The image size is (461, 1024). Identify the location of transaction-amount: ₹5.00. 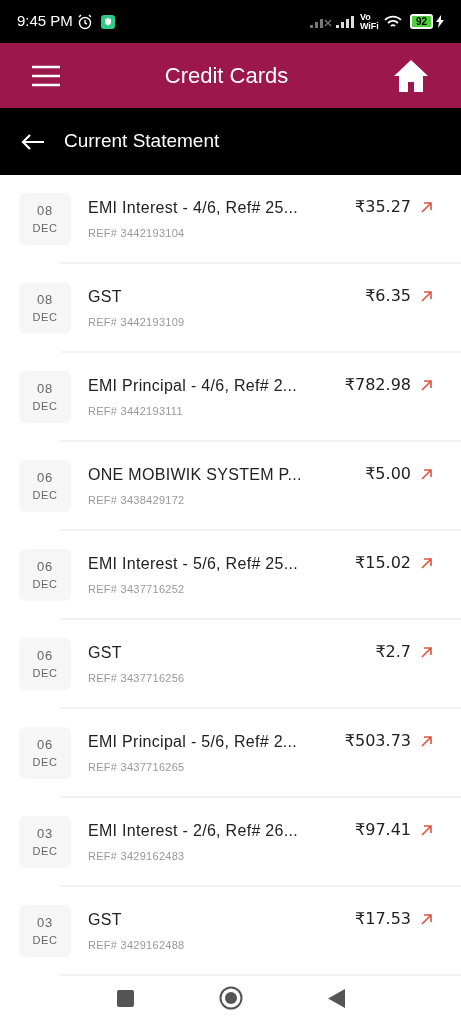
(388, 474).